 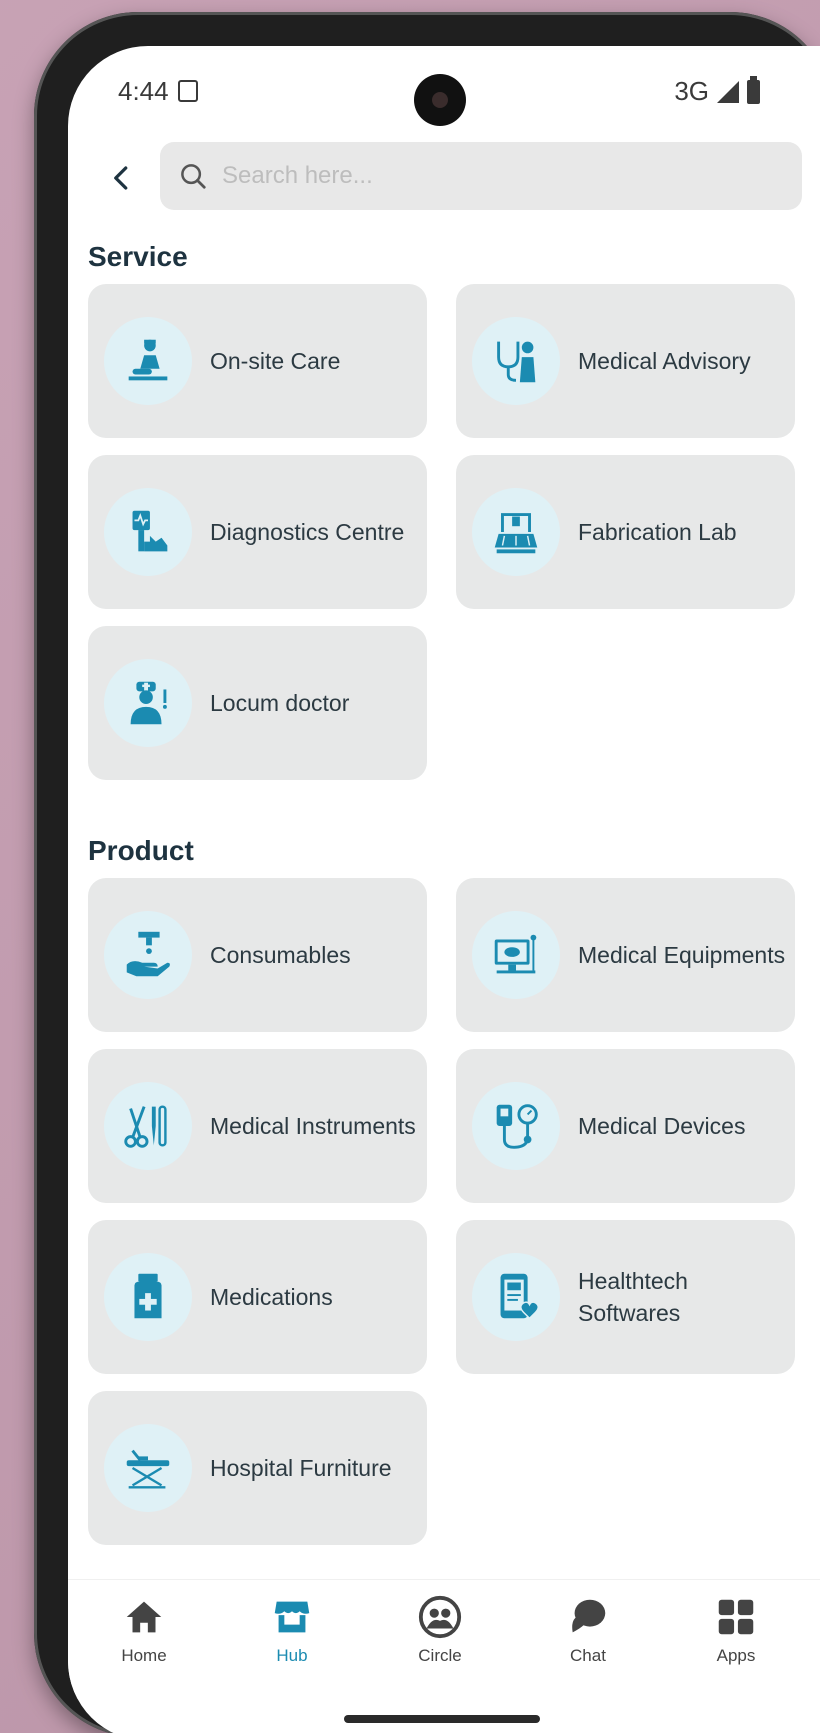 I want to click on network-type: 3G, so click(x=691, y=91).